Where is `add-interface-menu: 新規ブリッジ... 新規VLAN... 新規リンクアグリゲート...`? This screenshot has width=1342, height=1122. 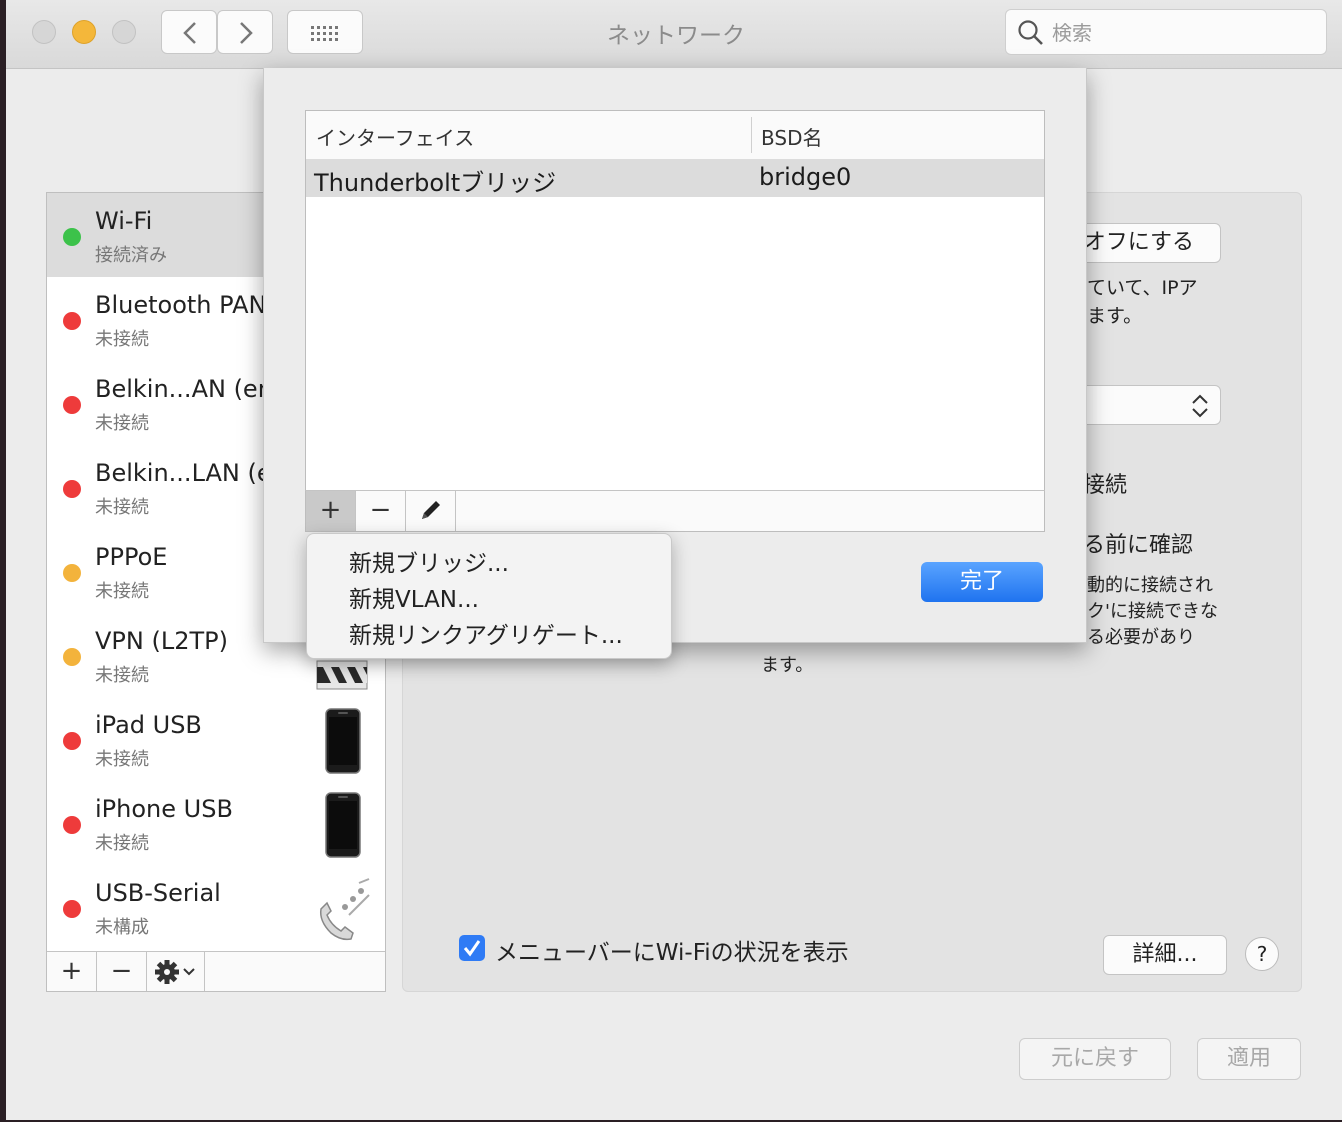 add-interface-menu: 新規ブリッジ... 新規VLAN... 新規リンクアグリゲート... is located at coordinates (489, 596).